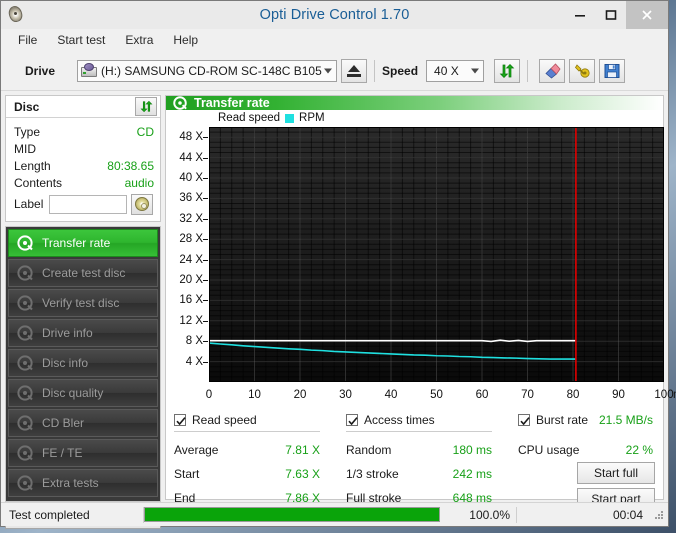  What do you see at coordinates (573, 395) in the screenshot?
I see `x-axis-tick-label: 80` at bounding box center [573, 395].